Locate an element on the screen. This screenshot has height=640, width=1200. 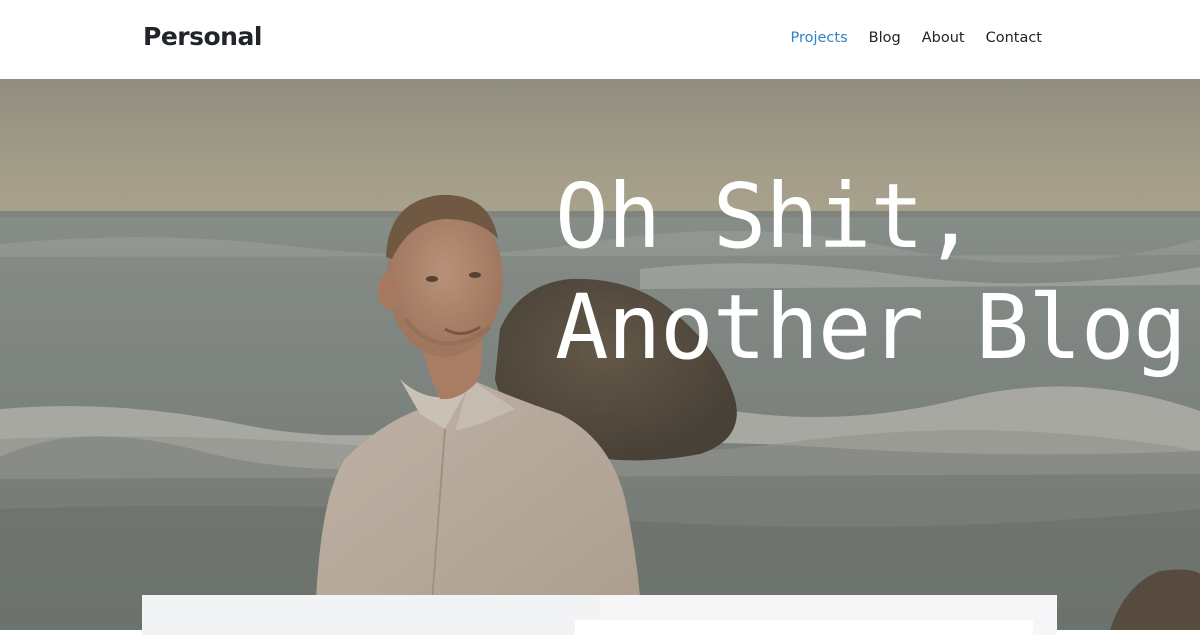
content-card is located at coordinates (599, 617).